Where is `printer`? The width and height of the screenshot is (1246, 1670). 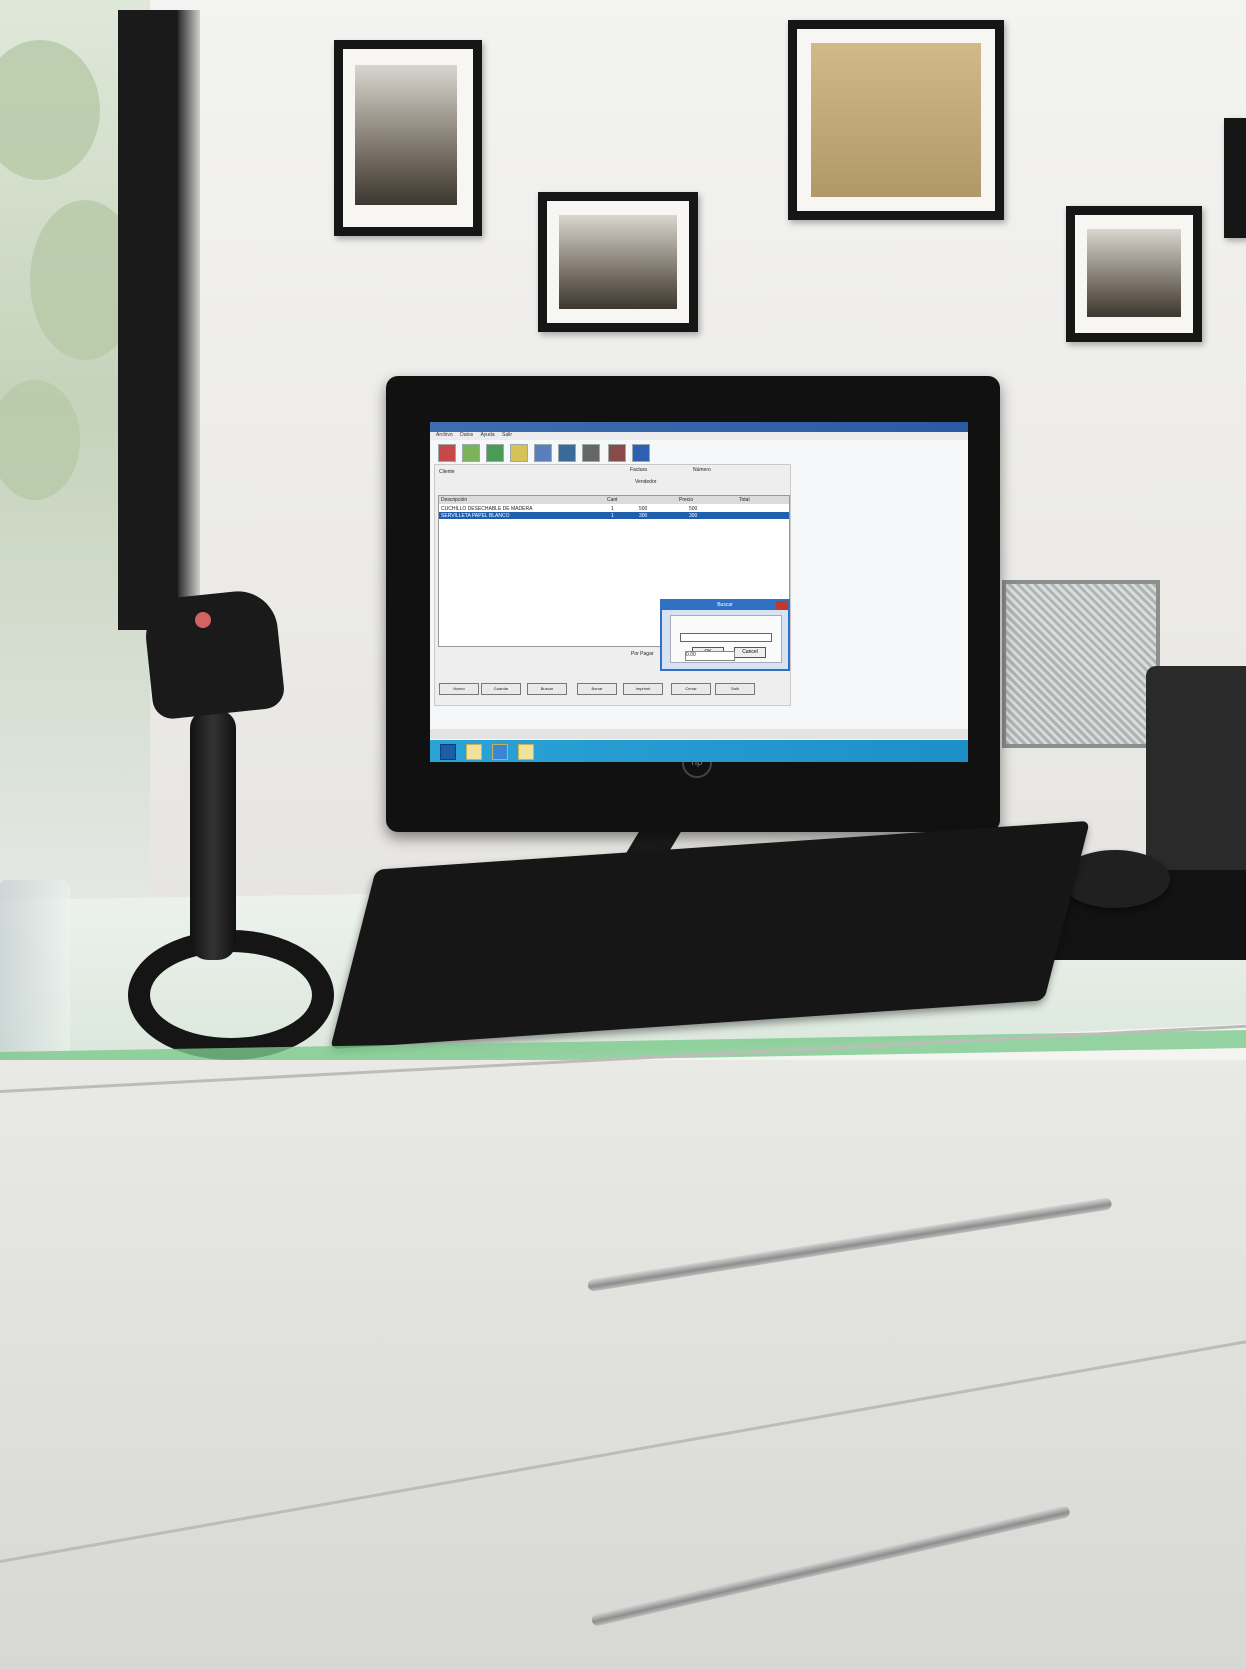 printer is located at coordinates (1196, 771).